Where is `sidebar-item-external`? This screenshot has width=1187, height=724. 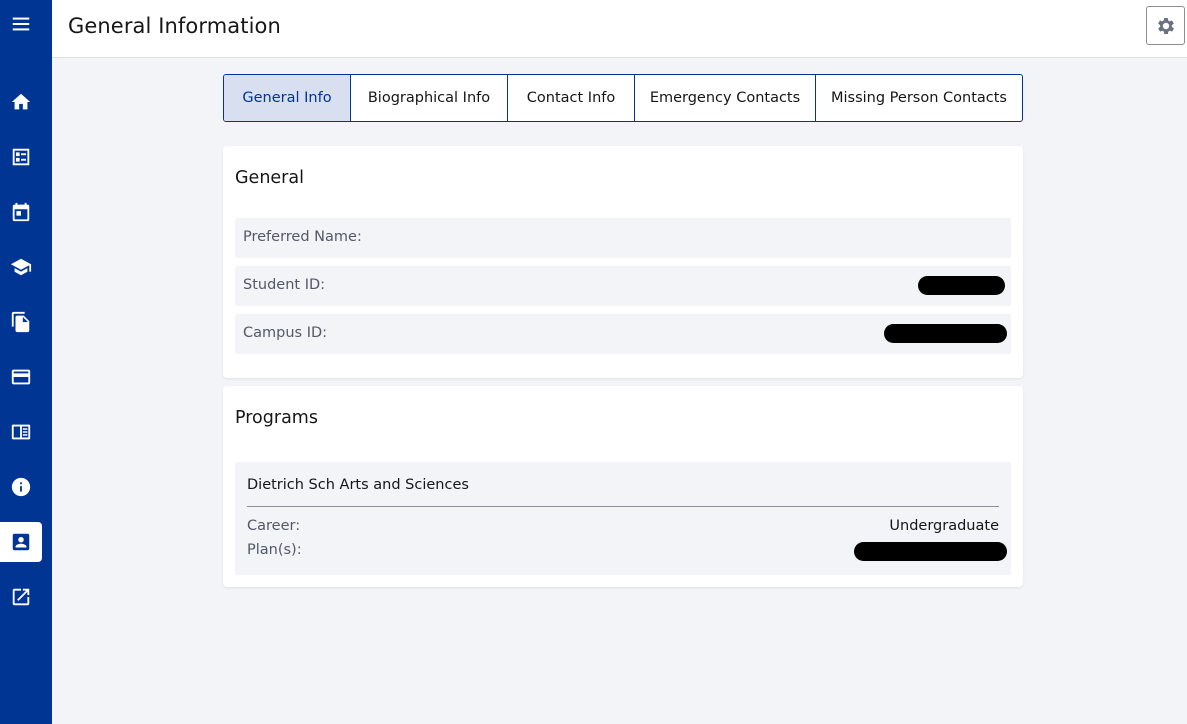 sidebar-item-external is located at coordinates (21, 597).